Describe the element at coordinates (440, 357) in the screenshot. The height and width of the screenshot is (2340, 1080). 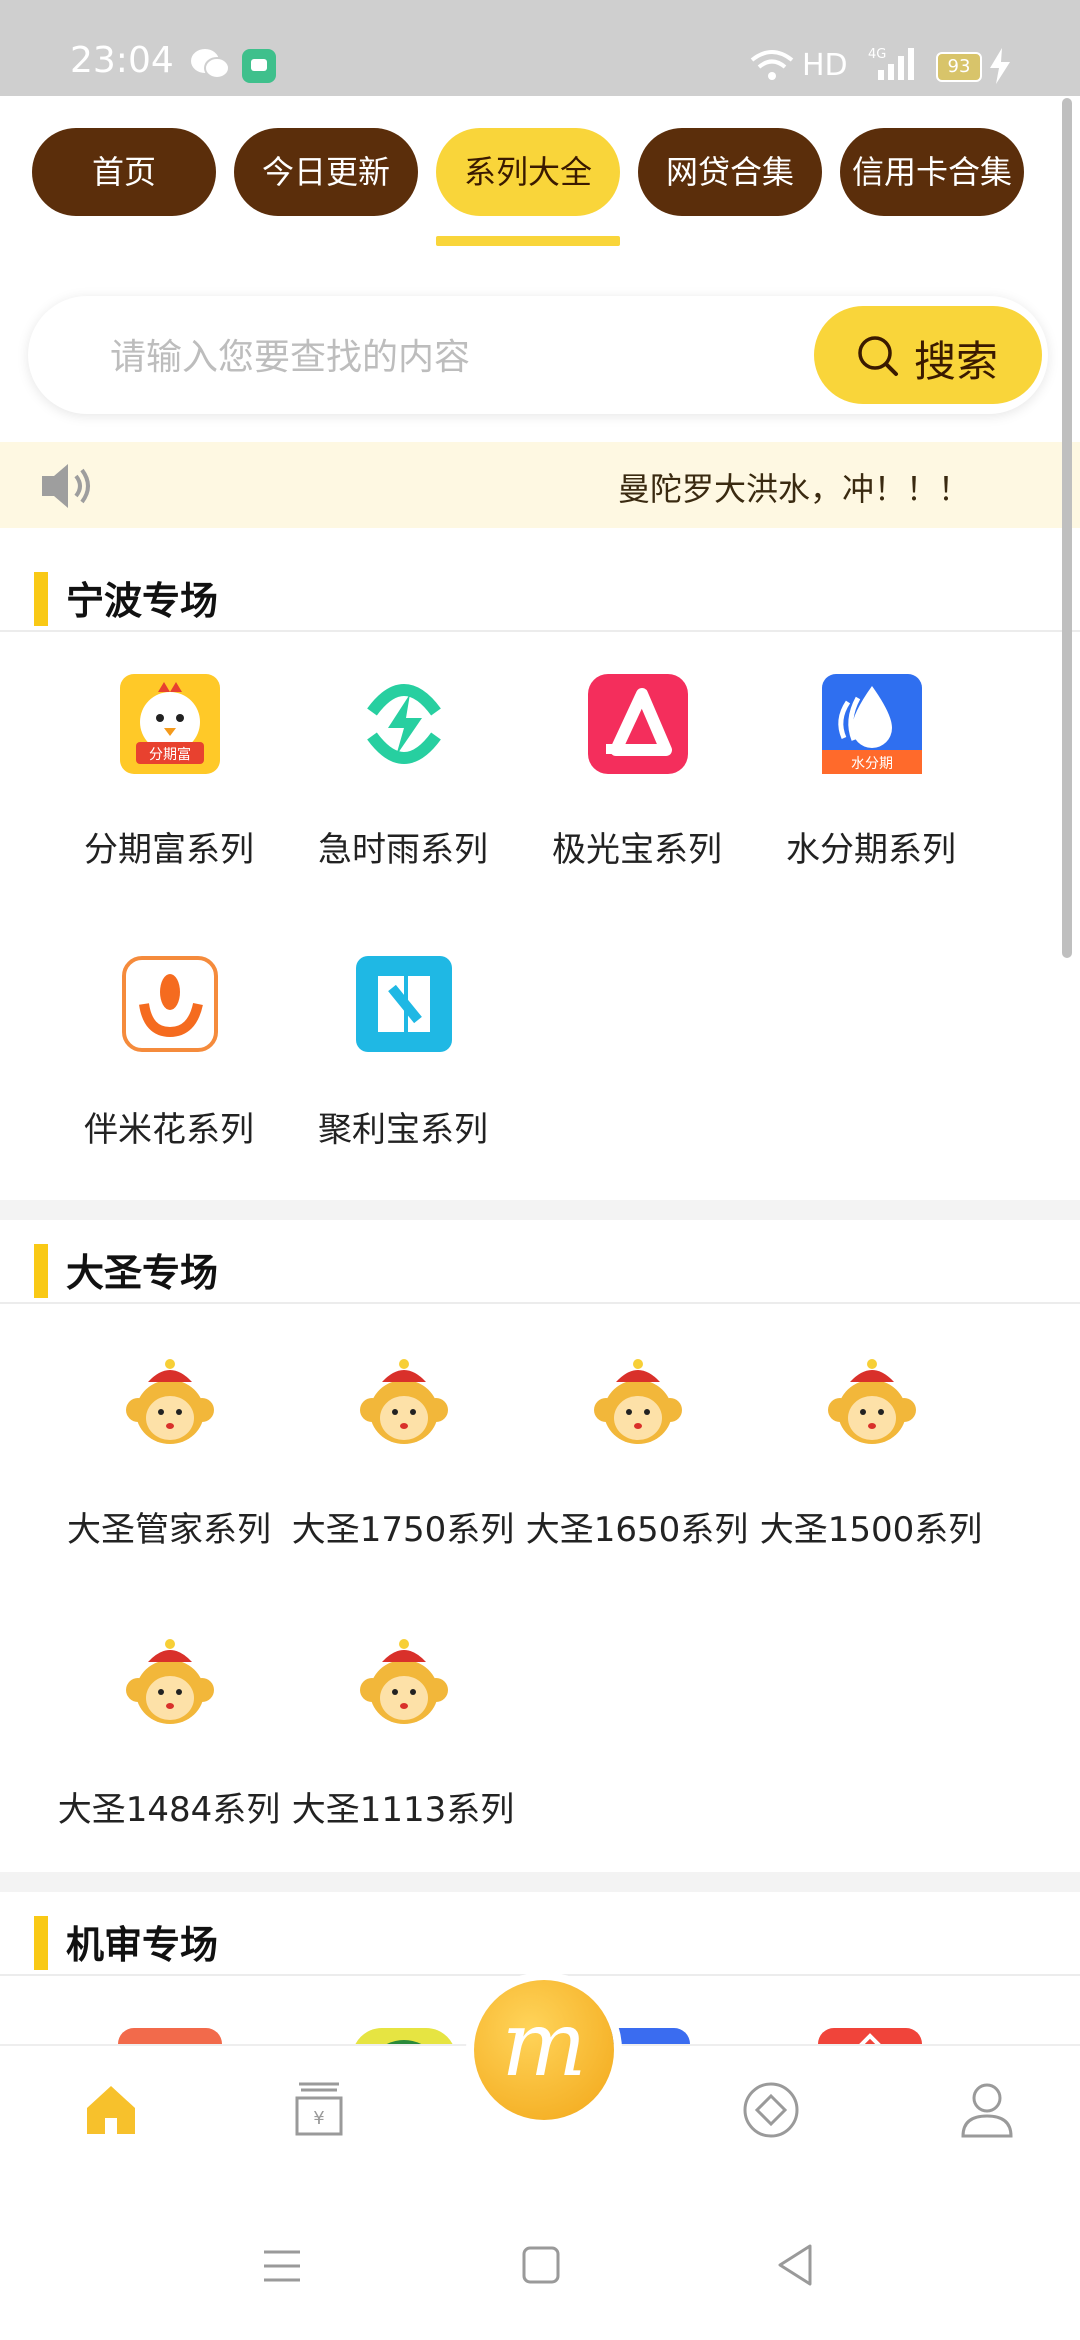
I see `search-input` at that location.